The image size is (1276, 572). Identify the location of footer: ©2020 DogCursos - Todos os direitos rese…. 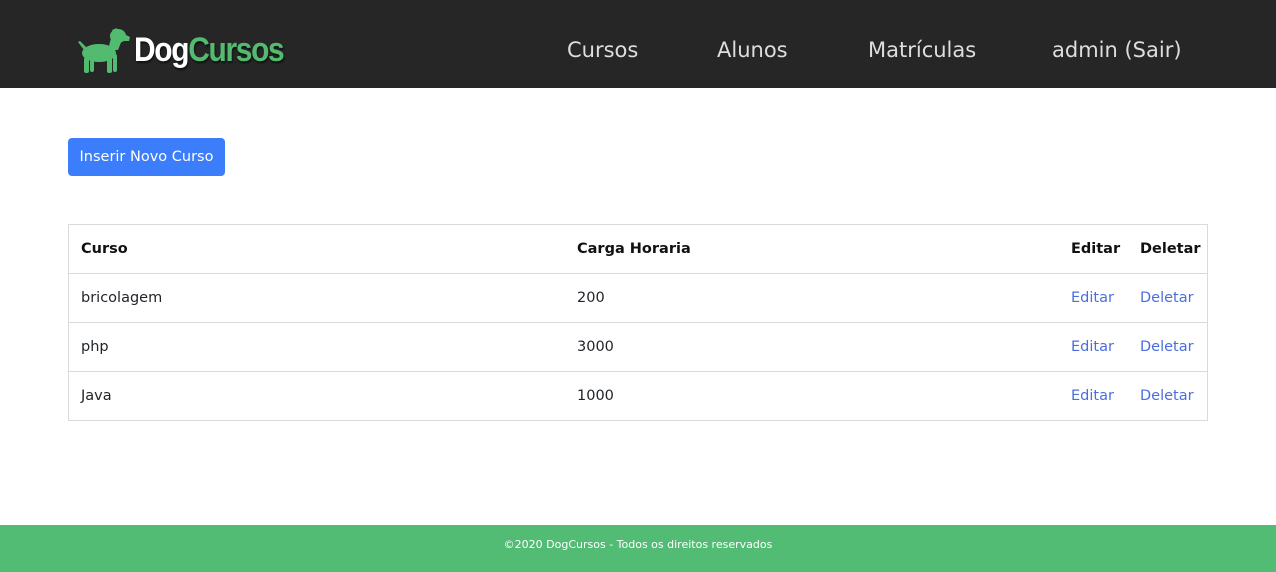
(638, 548).